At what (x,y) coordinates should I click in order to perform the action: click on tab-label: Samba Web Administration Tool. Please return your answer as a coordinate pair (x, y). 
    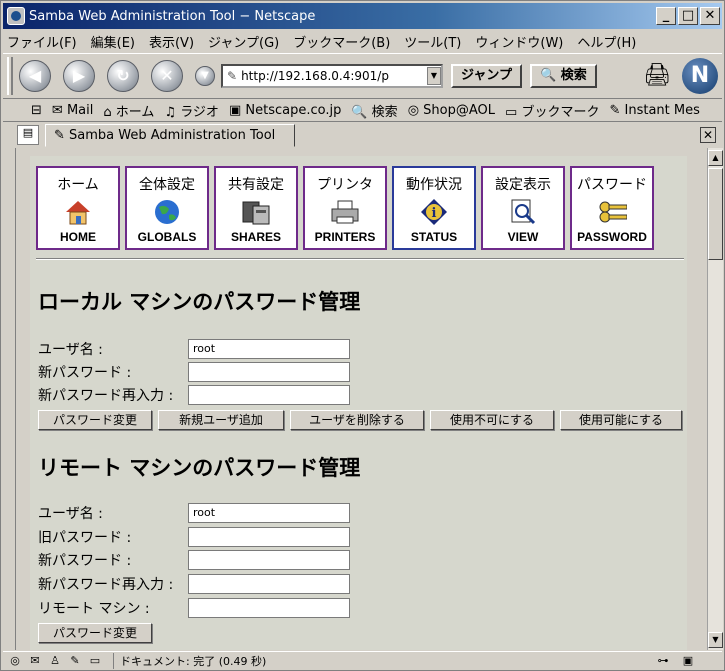
    Looking at the image, I should click on (172, 135).